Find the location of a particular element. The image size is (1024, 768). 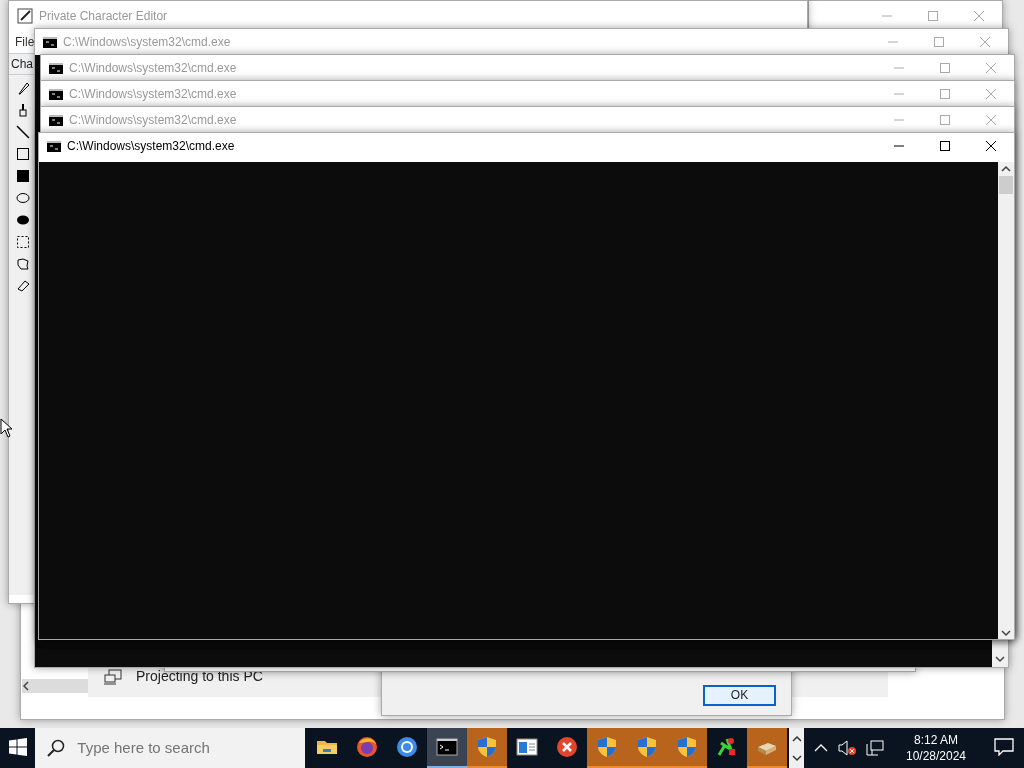

window-title: Private Character Editor is located at coordinates (103, 16).